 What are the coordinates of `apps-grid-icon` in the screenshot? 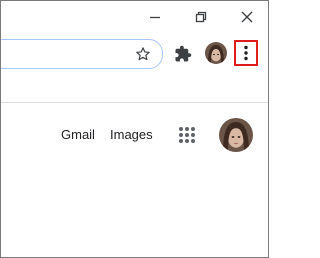 It's located at (187, 135).